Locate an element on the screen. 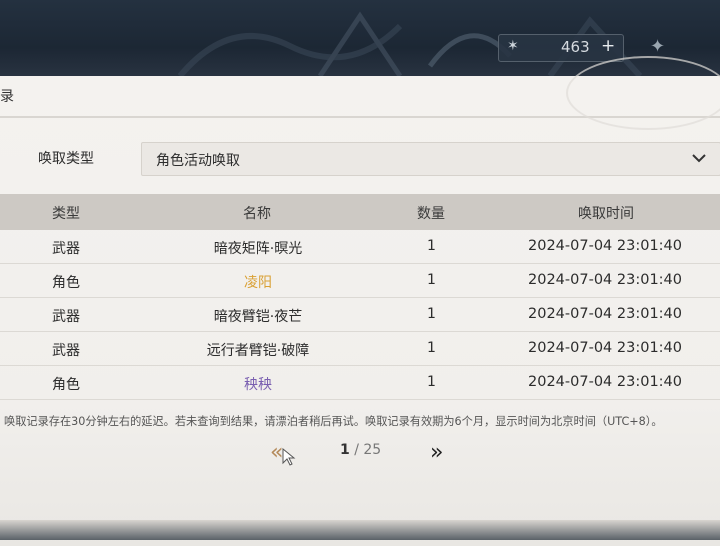 The image size is (720, 546). header-name: 名称 is located at coordinates (257, 214).